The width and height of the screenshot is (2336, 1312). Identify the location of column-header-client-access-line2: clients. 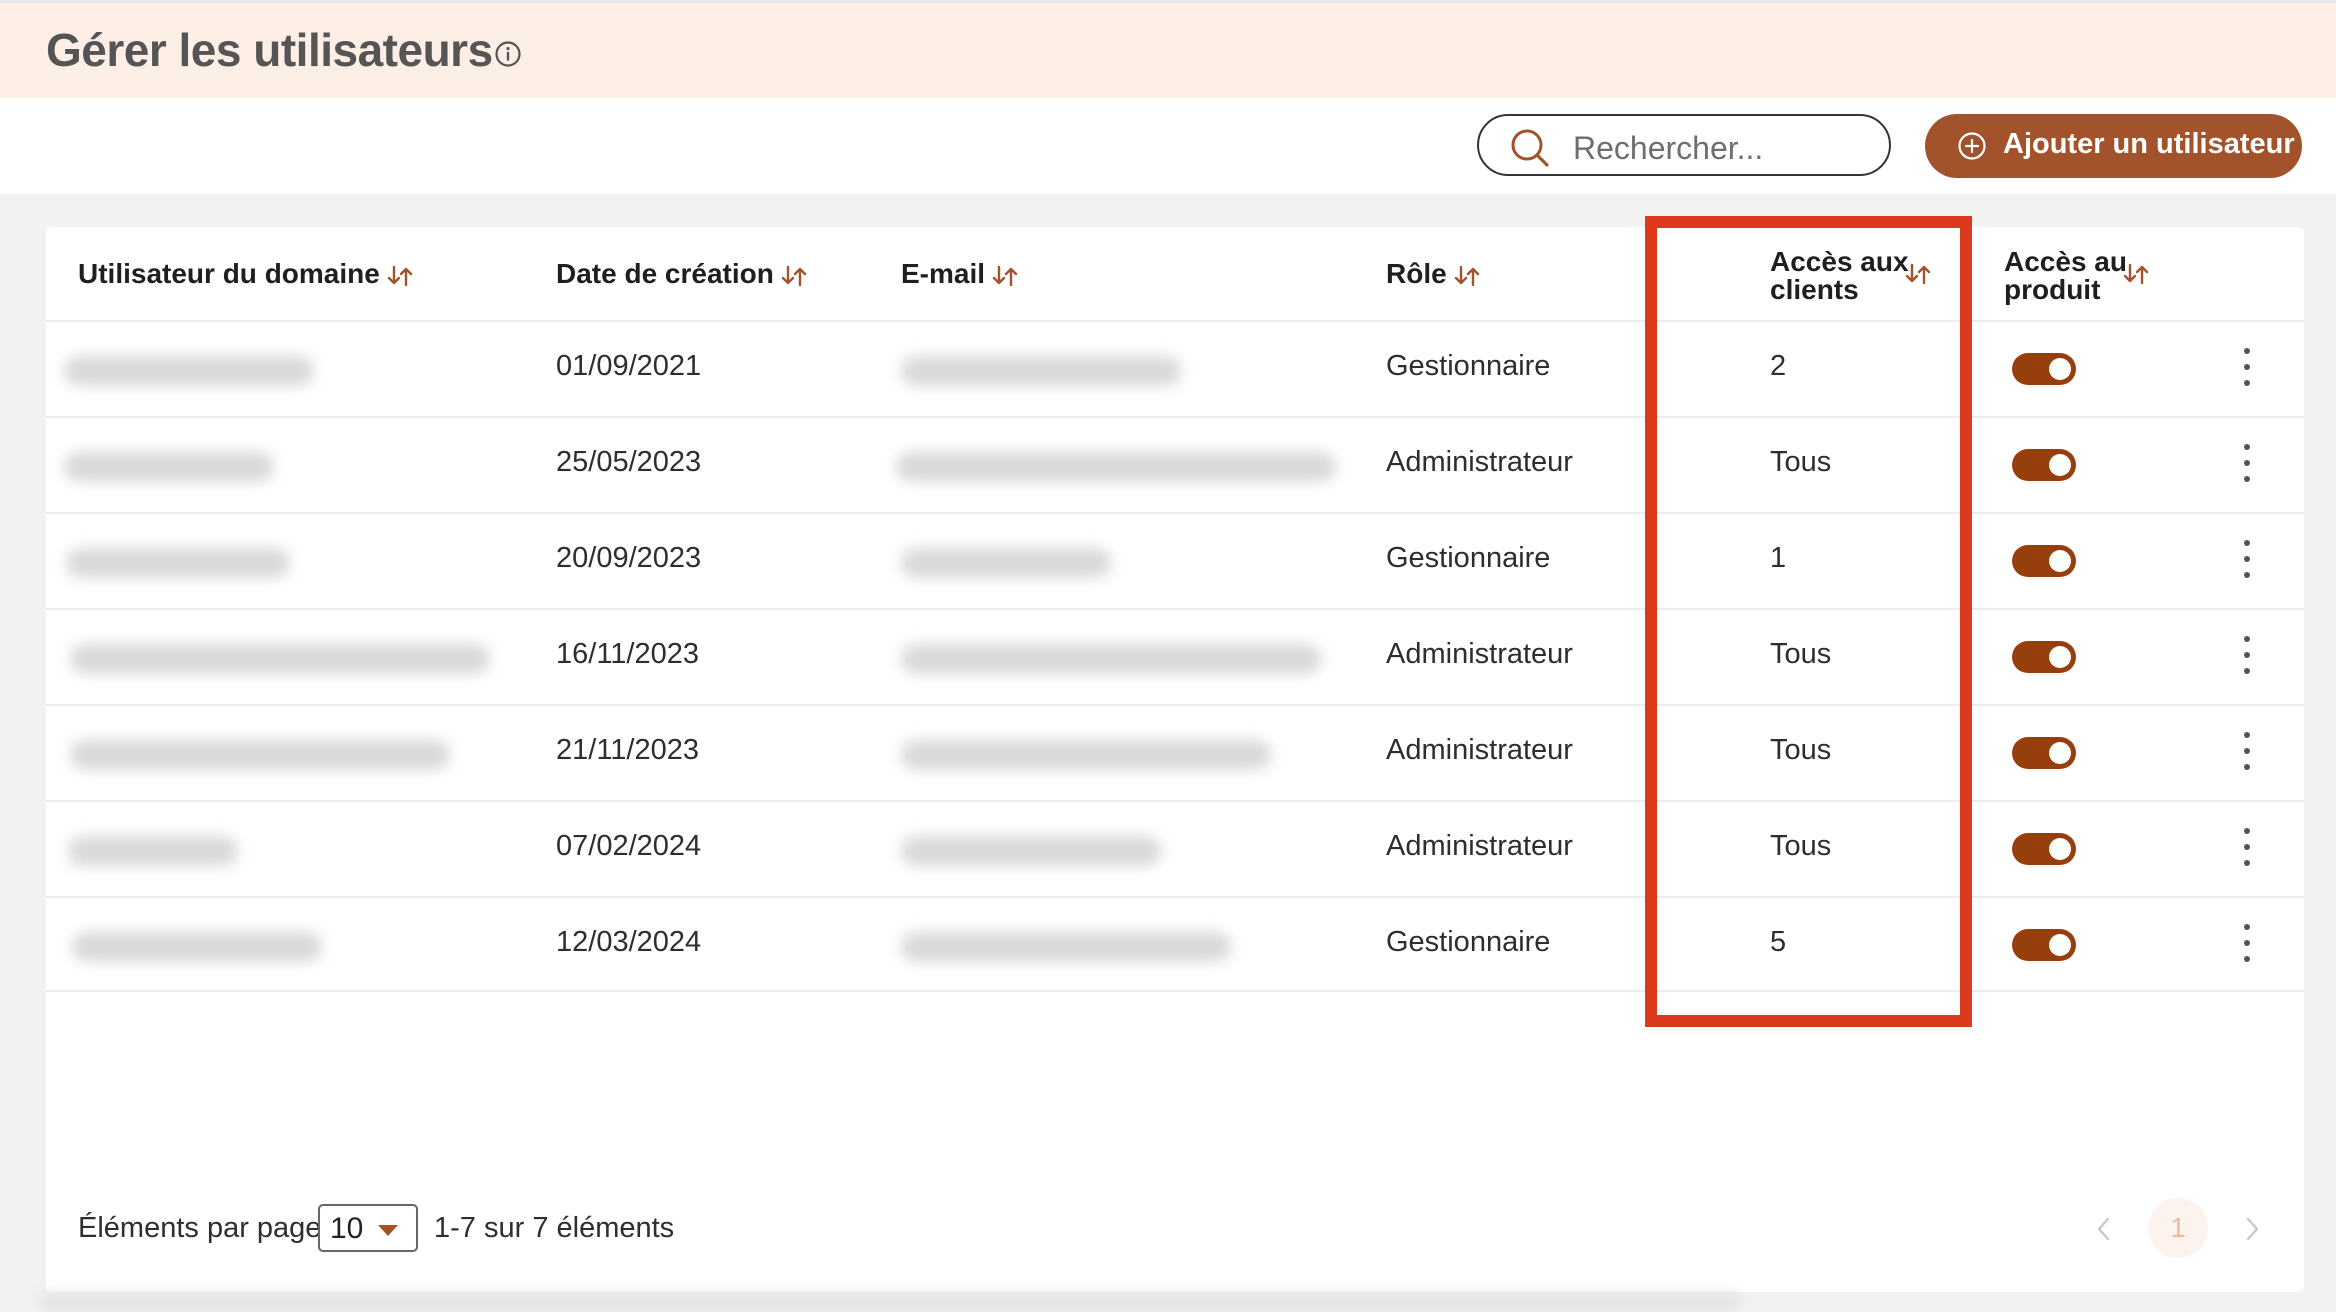
(1814, 289).